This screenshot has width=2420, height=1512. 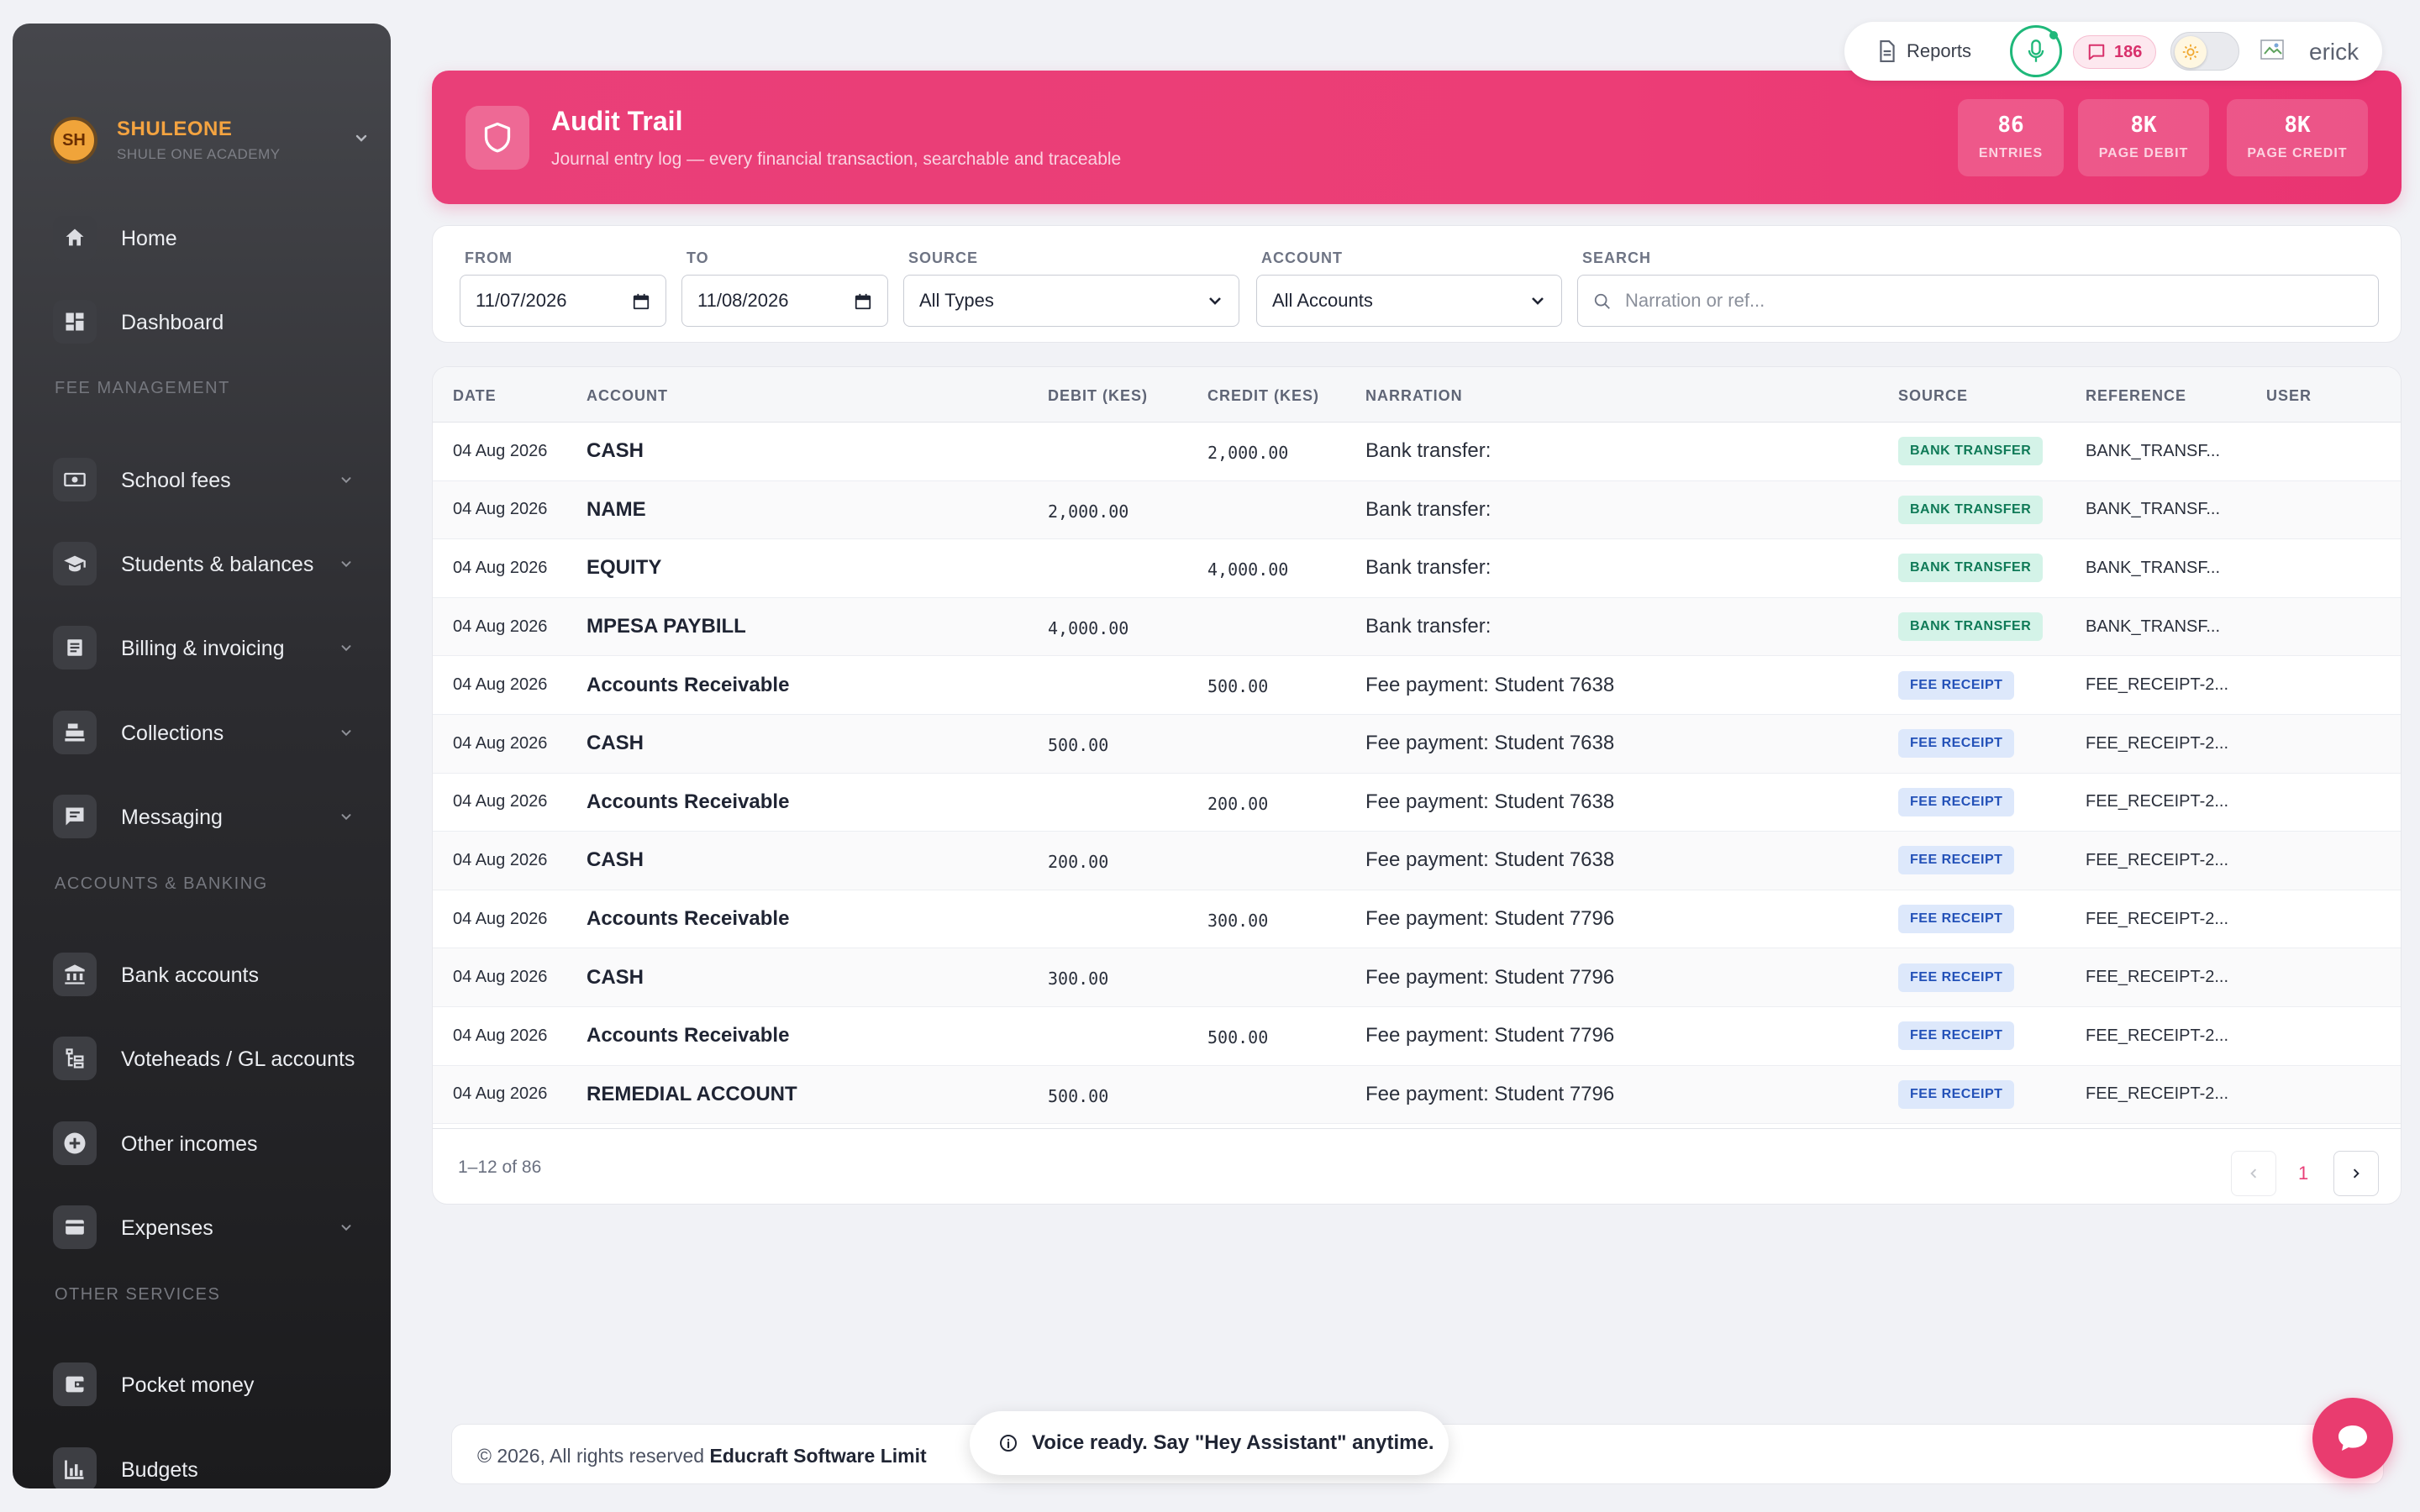 What do you see at coordinates (209, 237) in the screenshot?
I see `sidebar-item-home: Home` at bounding box center [209, 237].